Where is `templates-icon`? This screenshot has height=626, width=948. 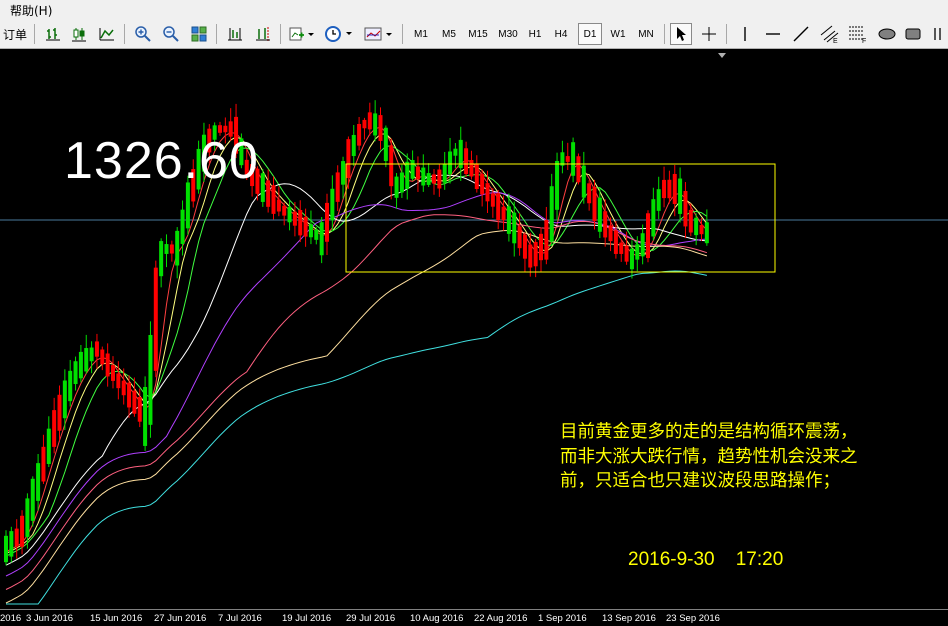
templates-icon is located at coordinates (379, 34).